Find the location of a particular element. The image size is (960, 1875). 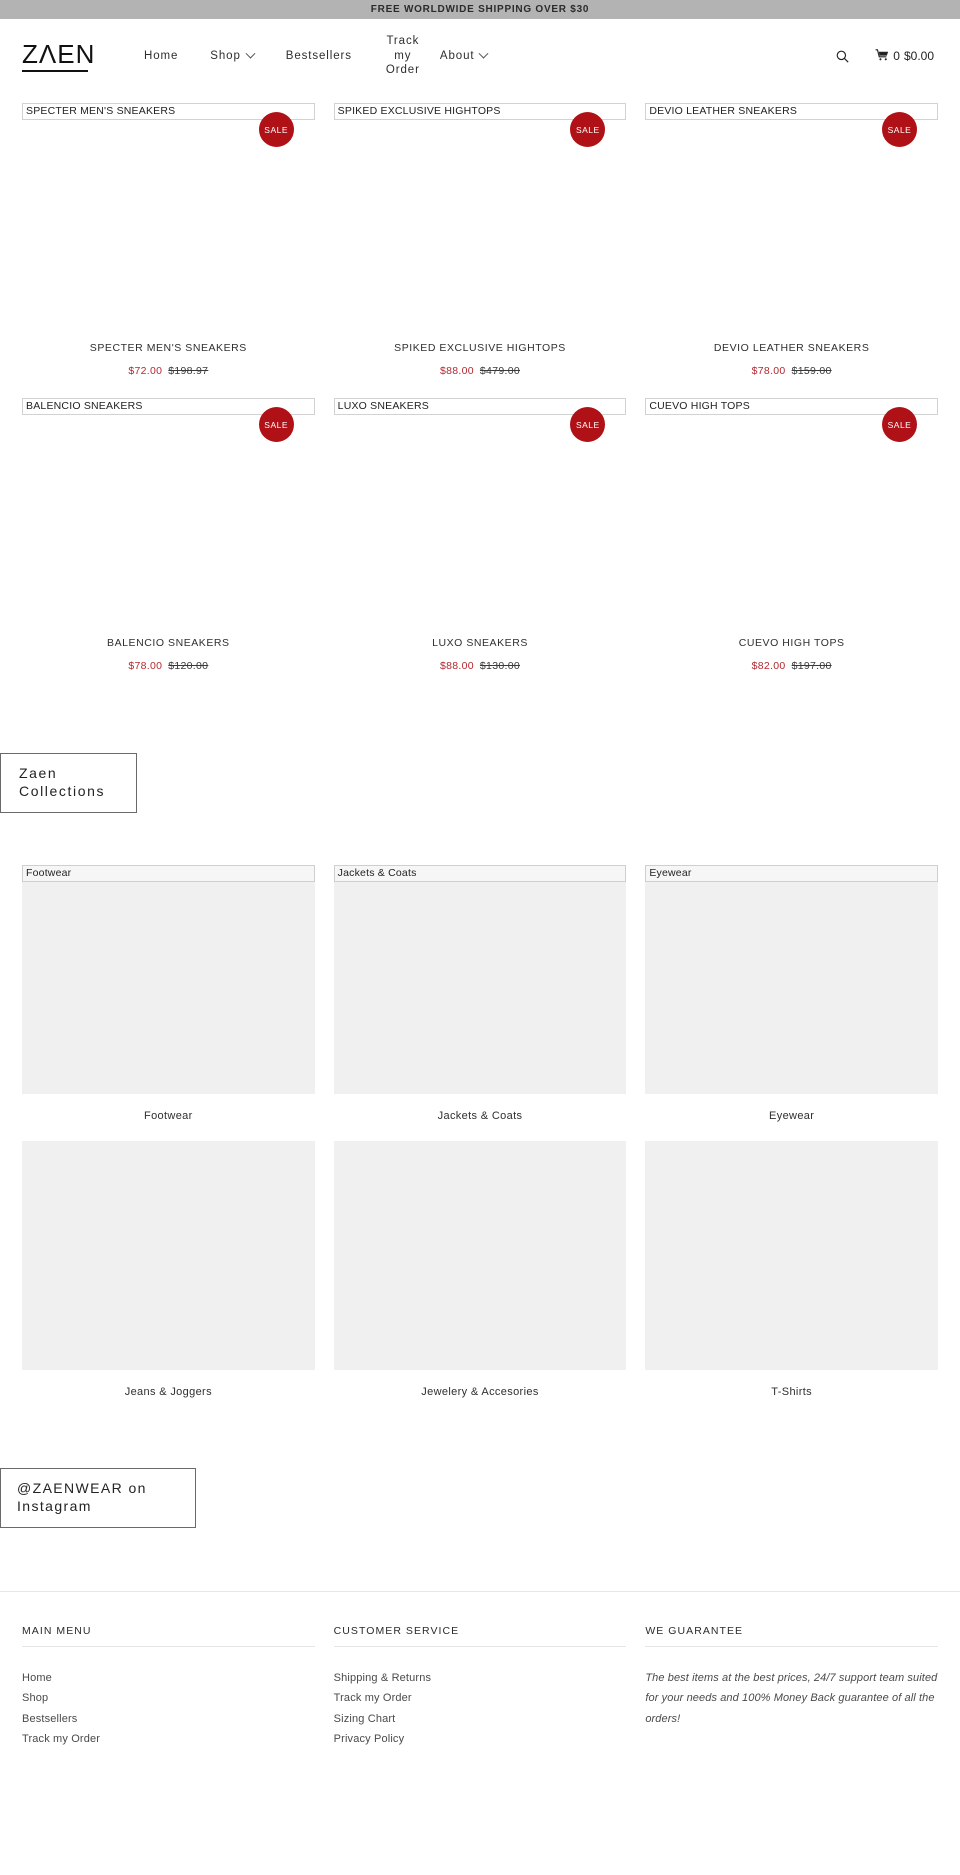

collection-card: Eyewear Eyewear is located at coordinates (791, 1002).